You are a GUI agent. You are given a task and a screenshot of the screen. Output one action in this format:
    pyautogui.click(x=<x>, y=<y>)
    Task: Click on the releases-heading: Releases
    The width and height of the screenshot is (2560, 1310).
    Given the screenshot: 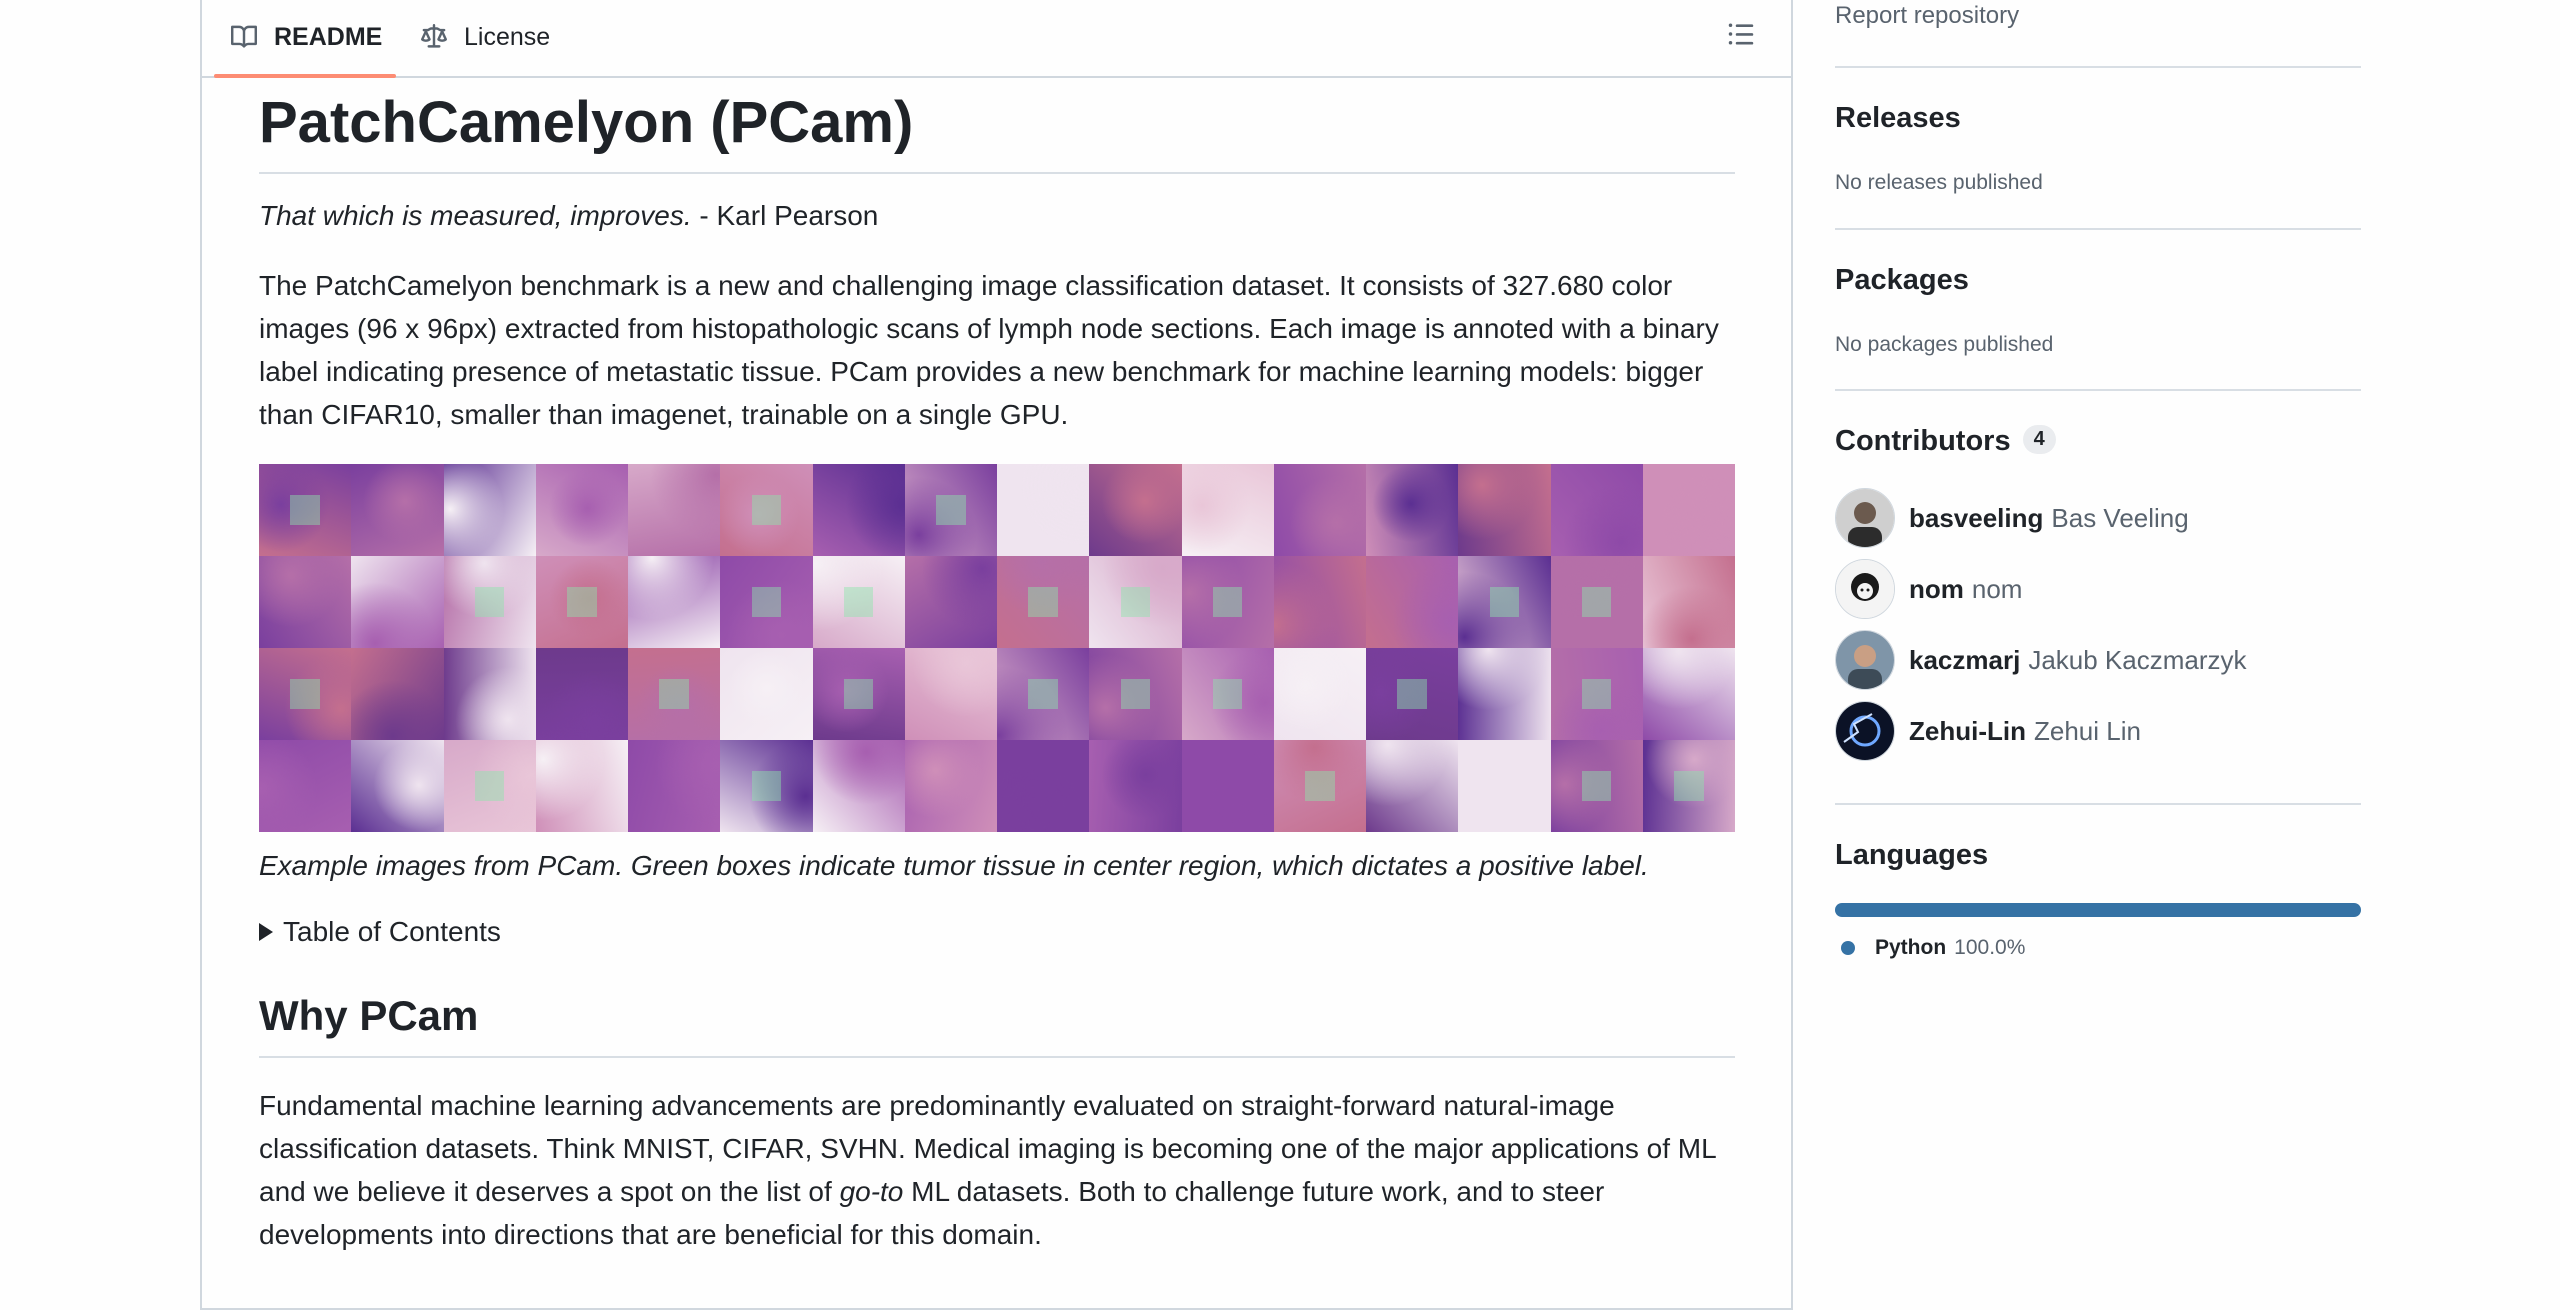 What is the action you would take?
    pyautogui.click(x=1898, y=118)
    